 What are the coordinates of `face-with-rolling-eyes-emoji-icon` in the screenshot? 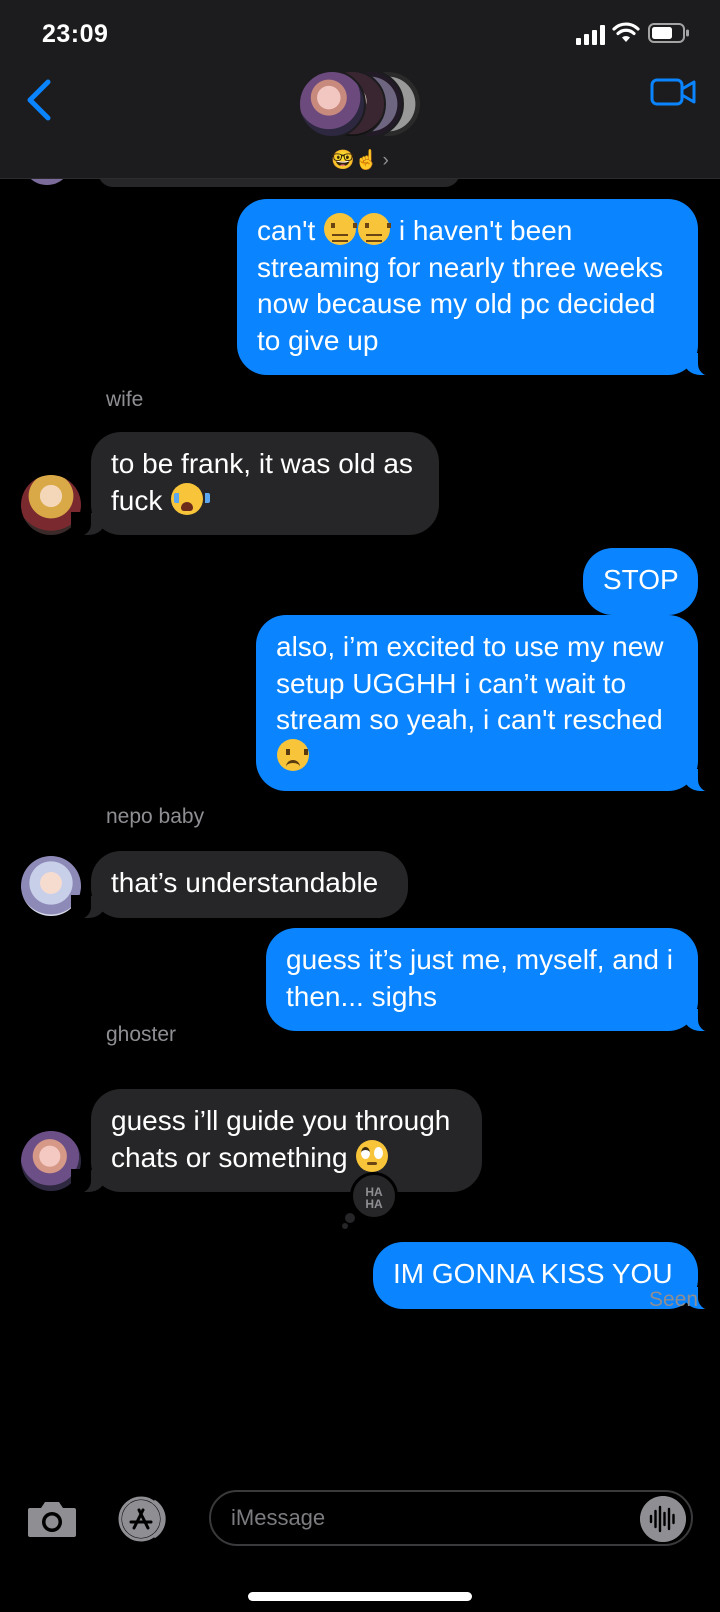 It's located at (372, 1155).